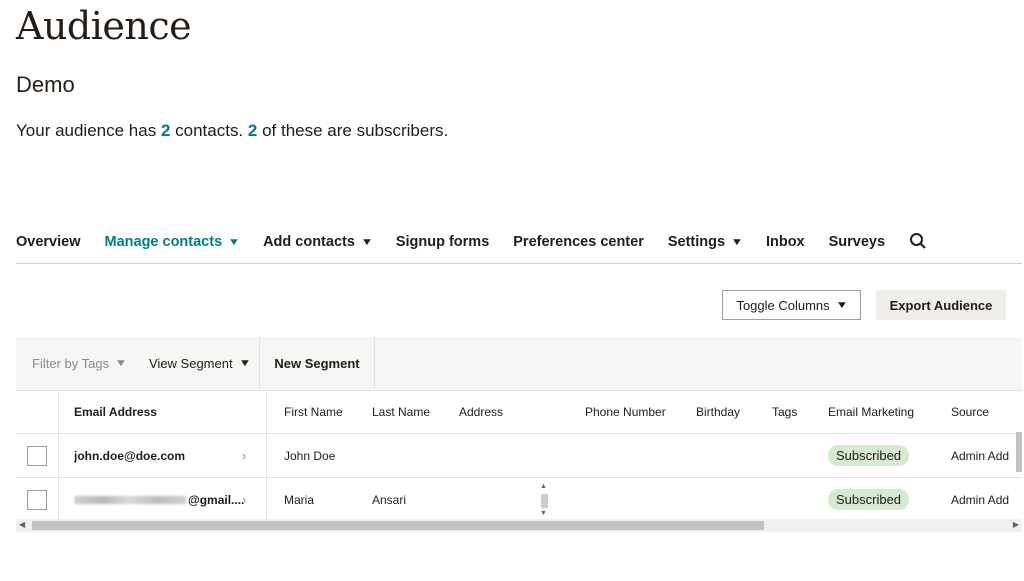  I want to click on nav-inbox: Inbox, so click(785, 242).